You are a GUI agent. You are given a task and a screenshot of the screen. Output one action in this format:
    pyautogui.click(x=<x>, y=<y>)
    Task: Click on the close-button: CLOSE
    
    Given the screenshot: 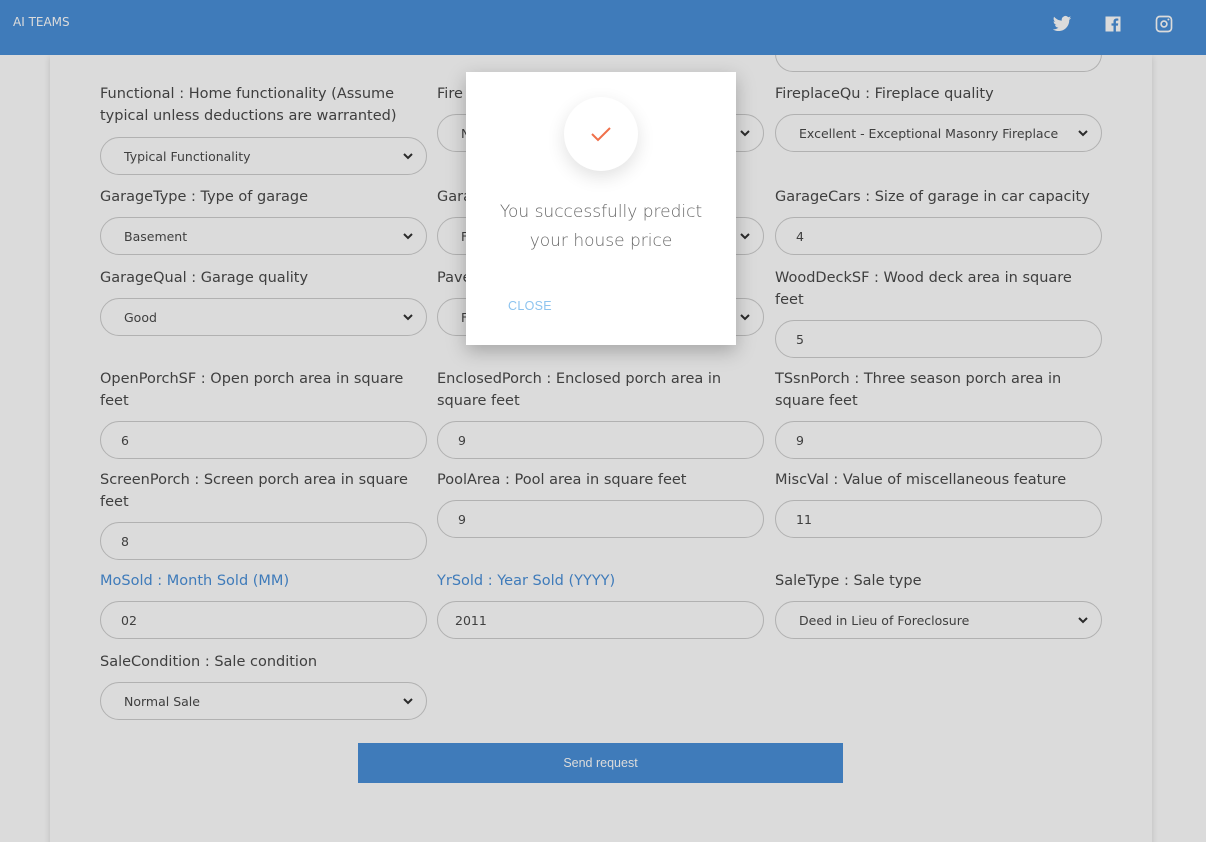 What is the action you would take?
    pyautogui.click(x=530, y=306)
    